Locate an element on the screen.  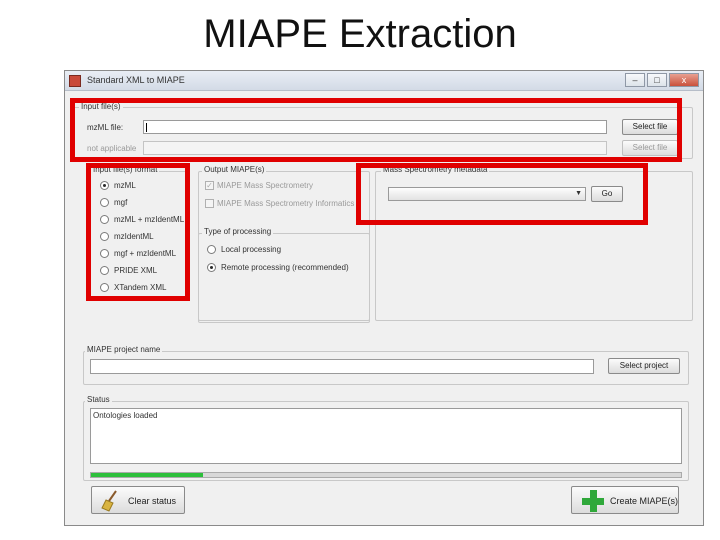
status-log: Ontologies loaded is located at coordinates (386, 436).